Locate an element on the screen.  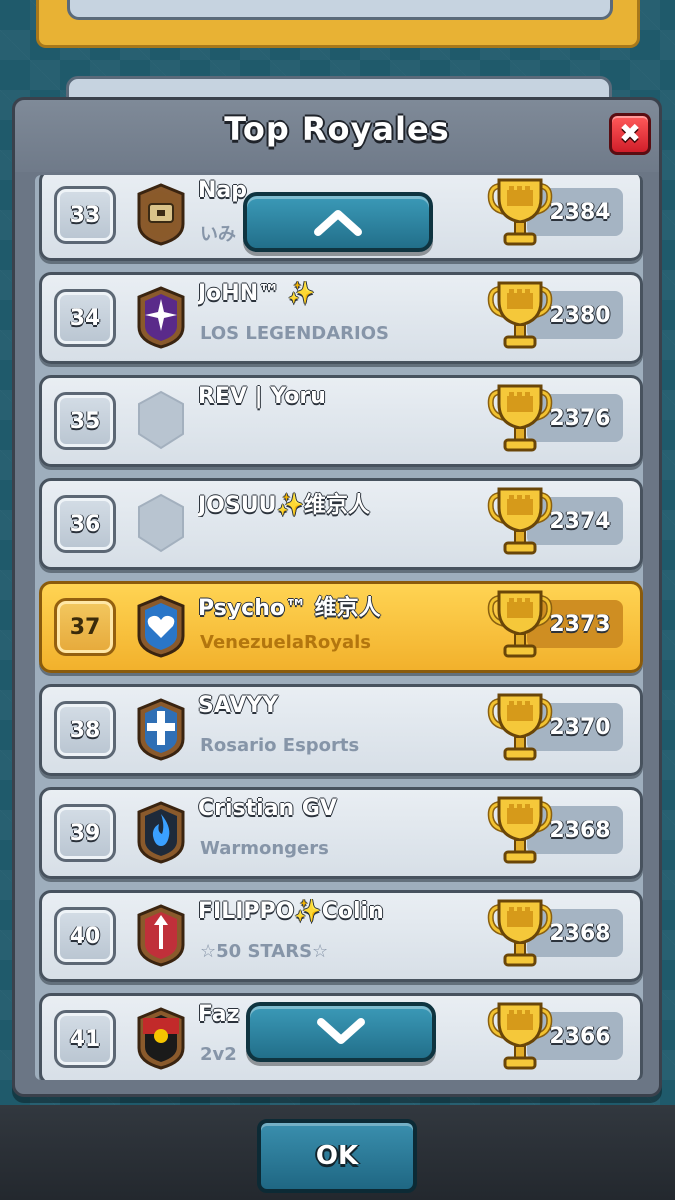
leaderboard-row: 38 SAVYY Rosario Esports 2370 is located at coordinates (341, 730).